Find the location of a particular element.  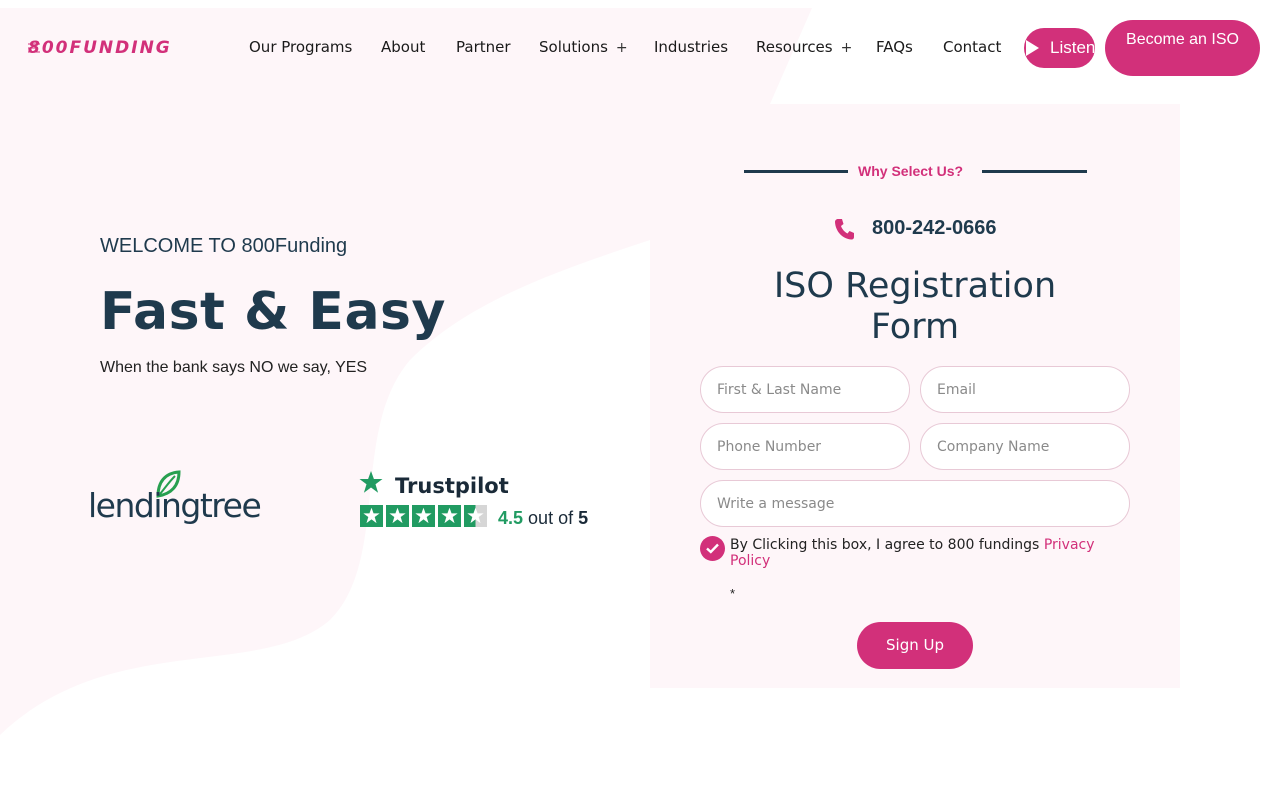

company-input is located at coordinates (1025, 446).